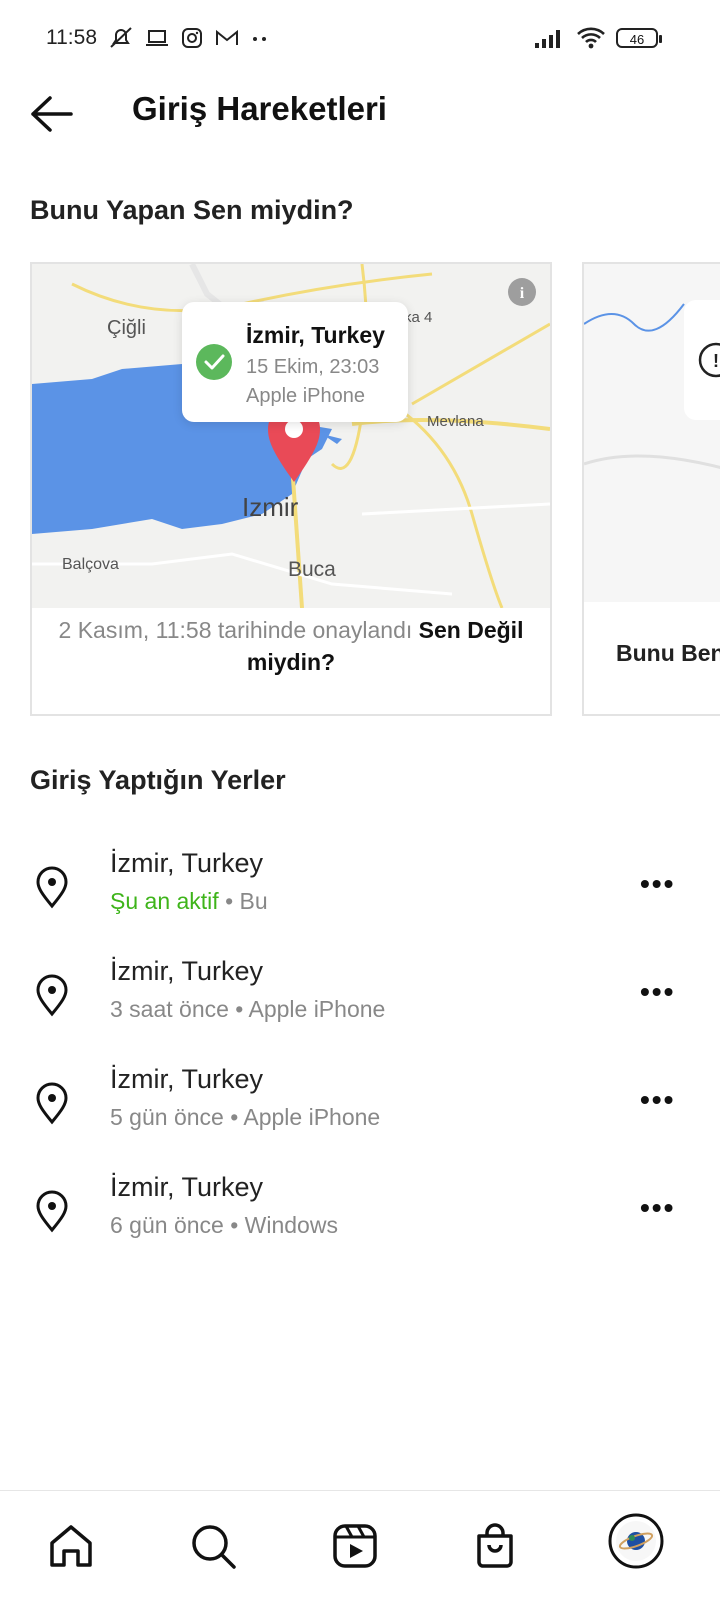 This screenshot has width=720, height=1601. I want to click on more-notifications-icon, so click(259, 39).